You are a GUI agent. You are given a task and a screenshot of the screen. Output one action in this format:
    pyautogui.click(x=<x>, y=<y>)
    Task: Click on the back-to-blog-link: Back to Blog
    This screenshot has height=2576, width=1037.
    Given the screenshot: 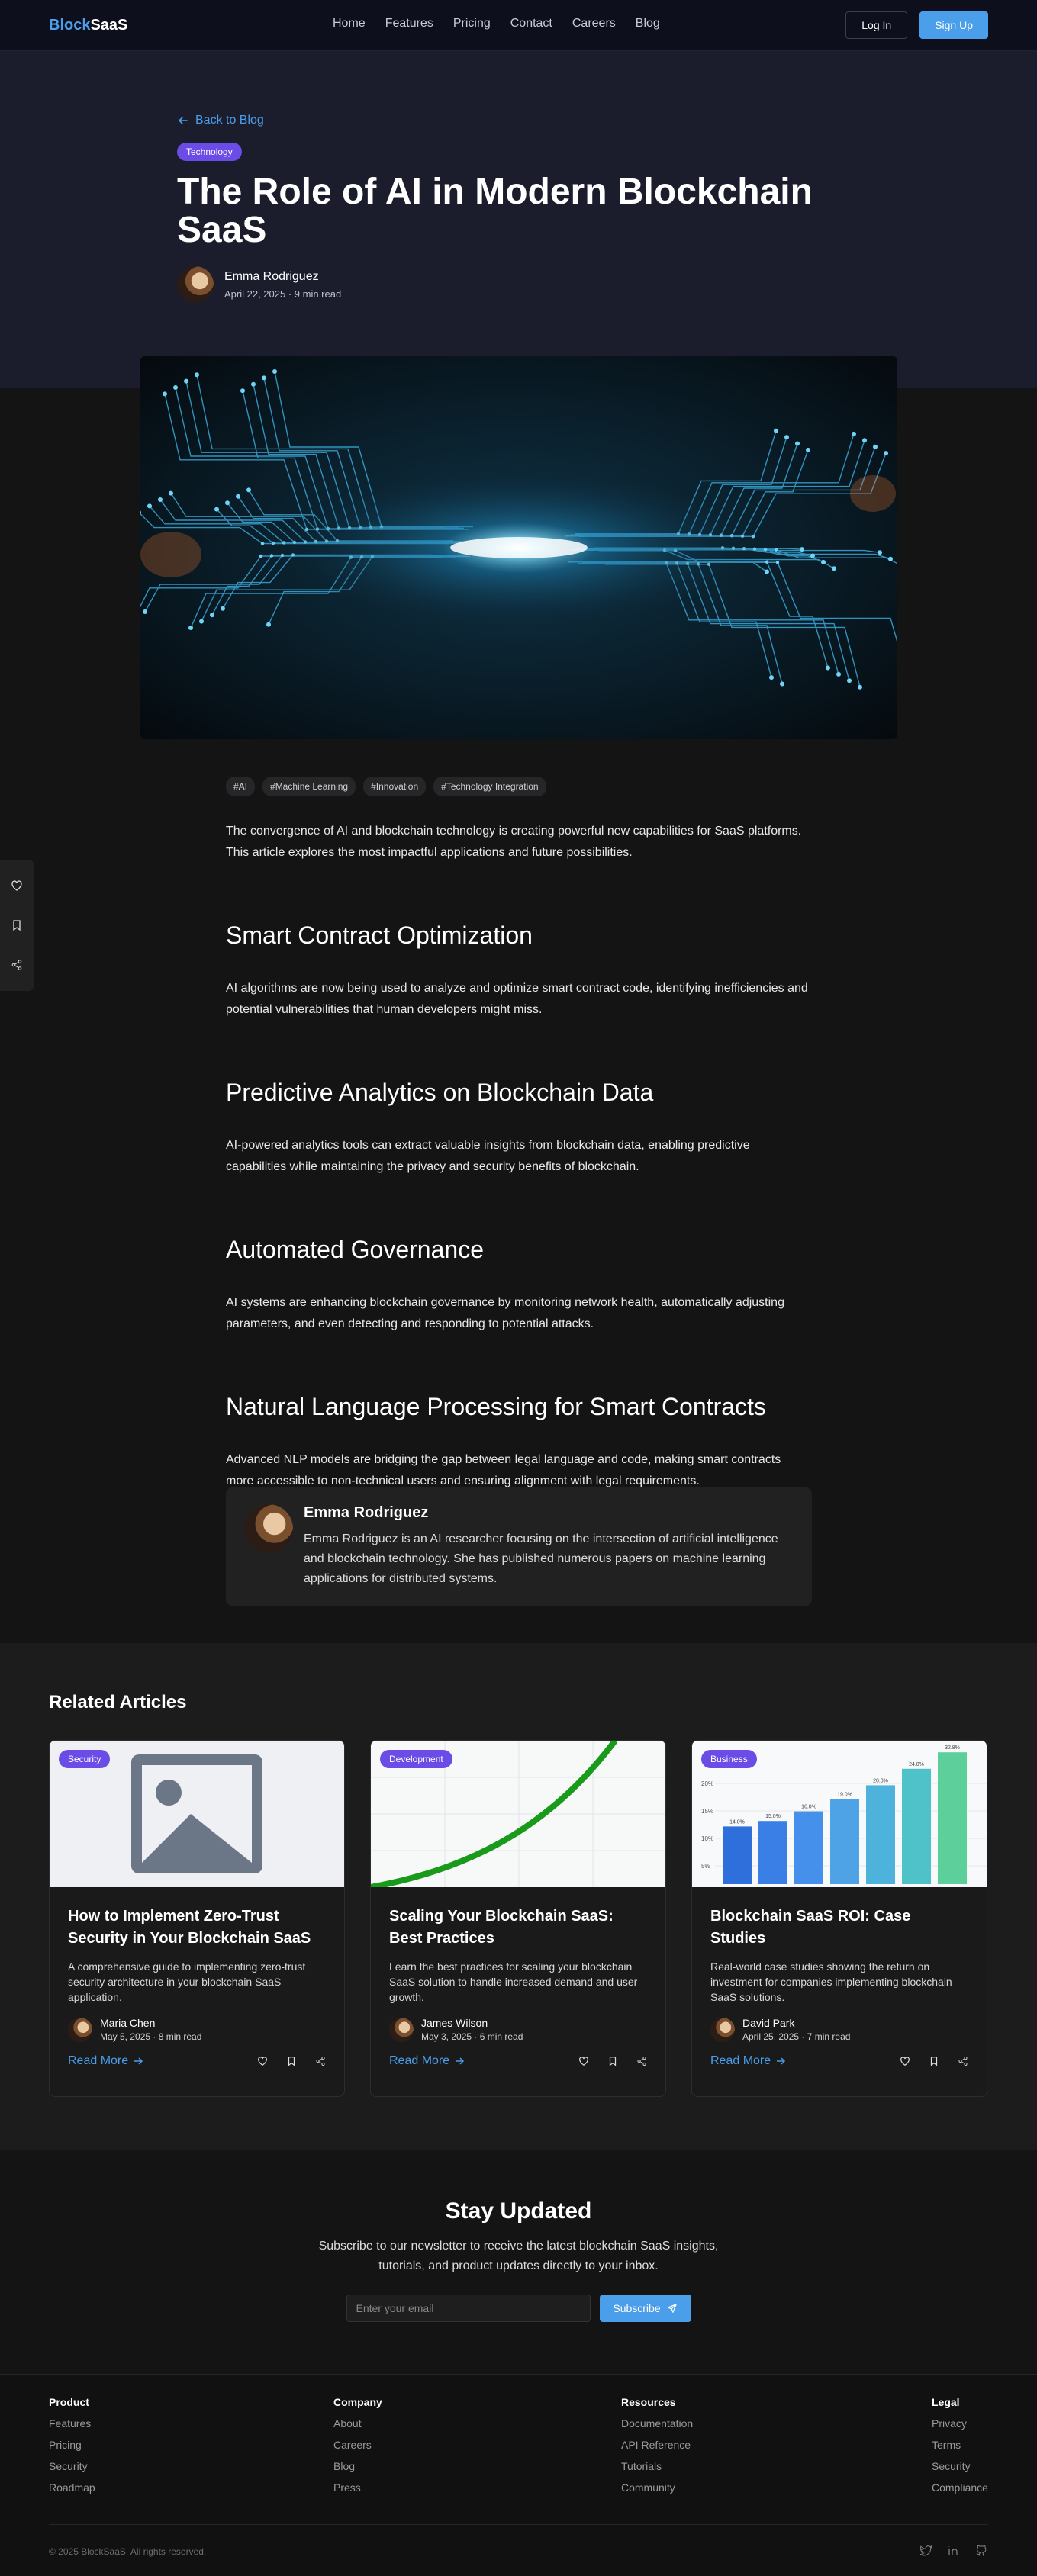 What is the action you would take?
    pyautogui.click(x=520, y=121)
    